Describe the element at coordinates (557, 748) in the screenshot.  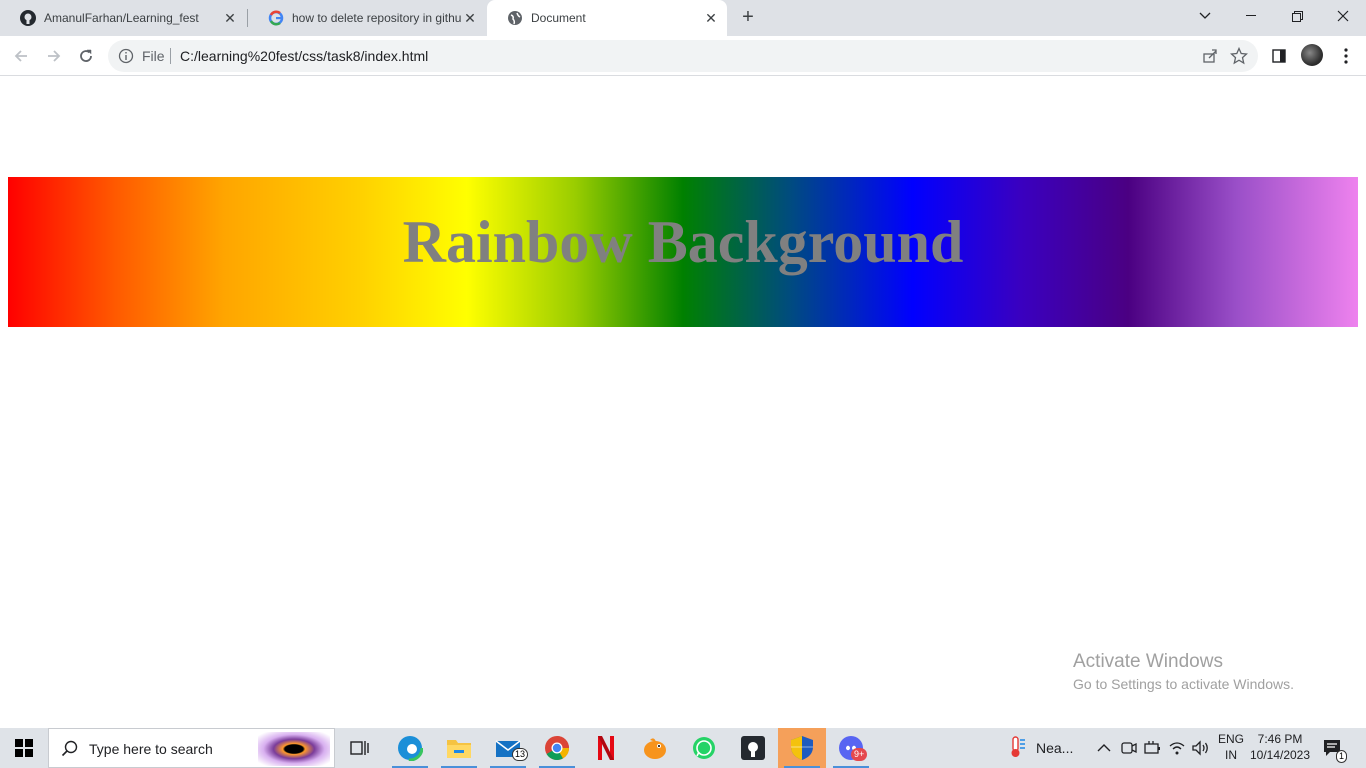
I see `chrome-icon` at that location.